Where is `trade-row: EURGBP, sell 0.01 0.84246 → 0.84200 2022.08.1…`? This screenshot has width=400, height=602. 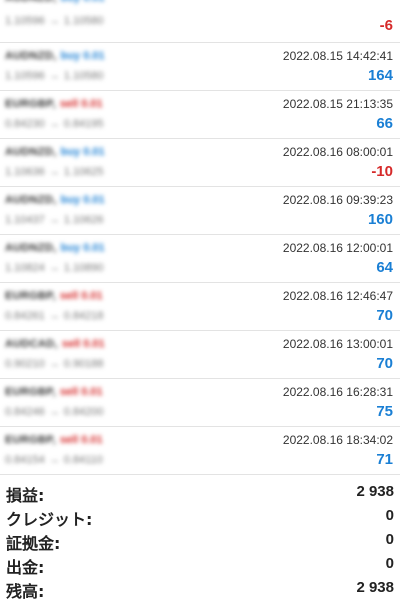 trade-row: EURGBP, sell 0.01 0.84246 → 0.84200 2022.08.1… is located at coordinates (200, 403).